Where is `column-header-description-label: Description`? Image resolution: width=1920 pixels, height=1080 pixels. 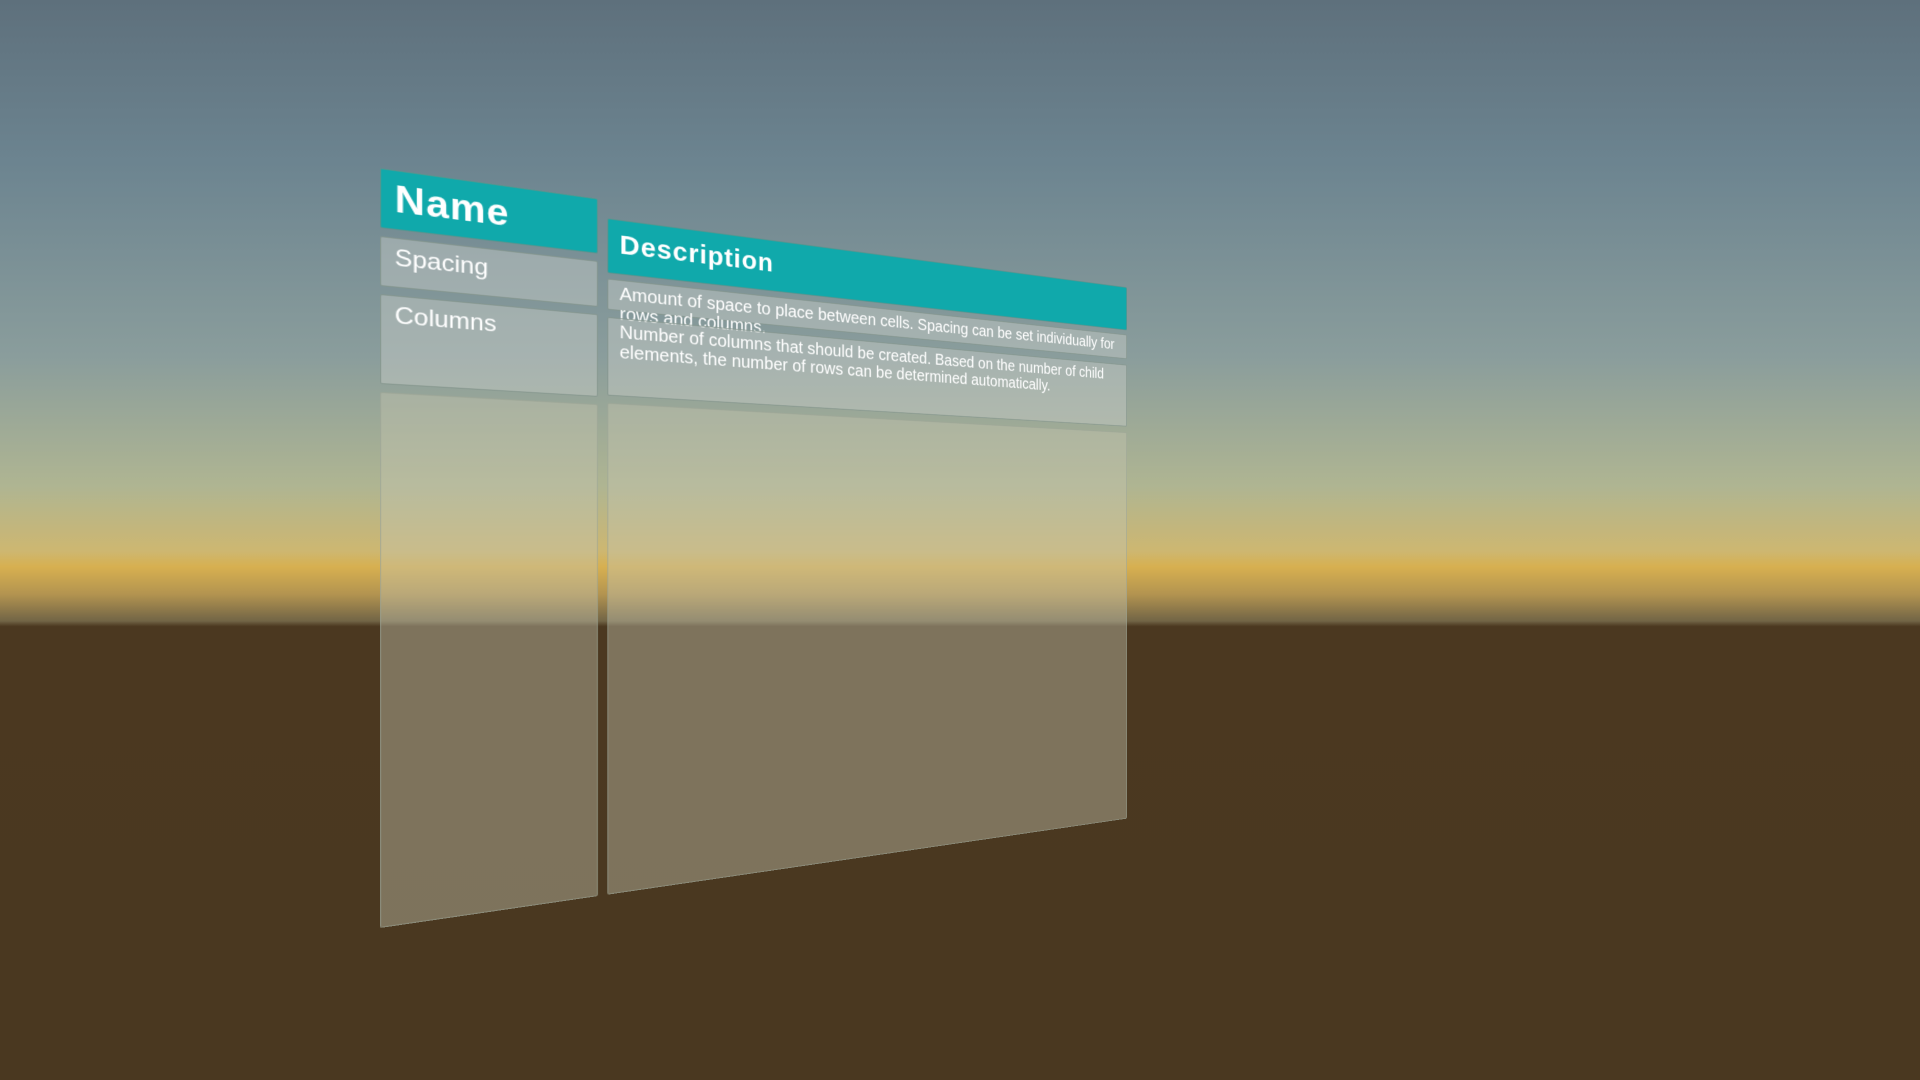
column-header-description-label: Description is located at coordinates (697, 254).